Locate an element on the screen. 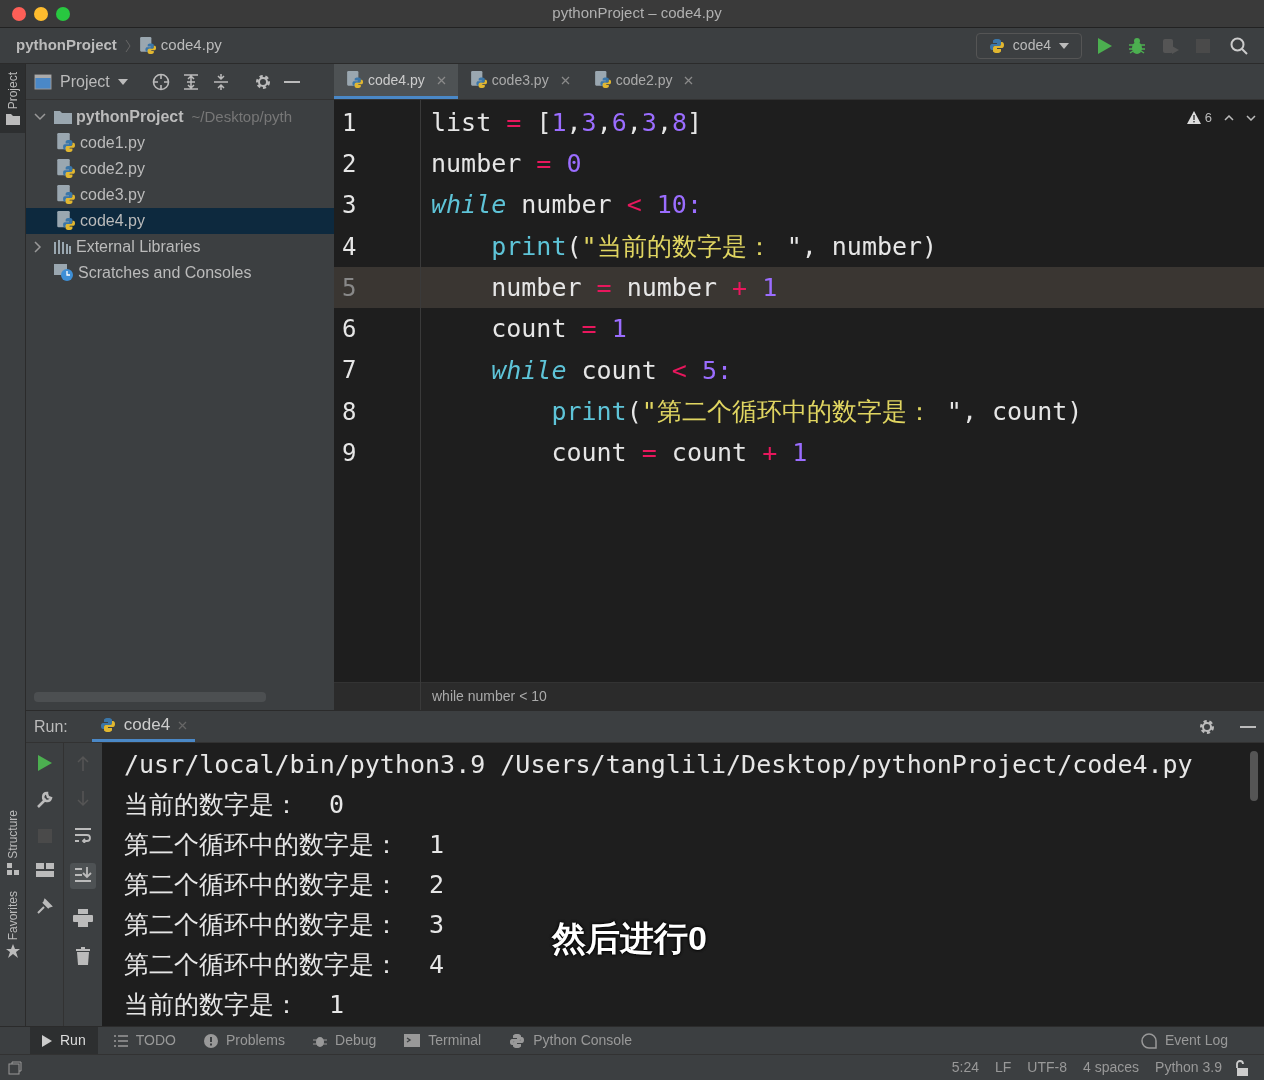  event-log-button: Event Log is located at coordinates (1184, 1040).